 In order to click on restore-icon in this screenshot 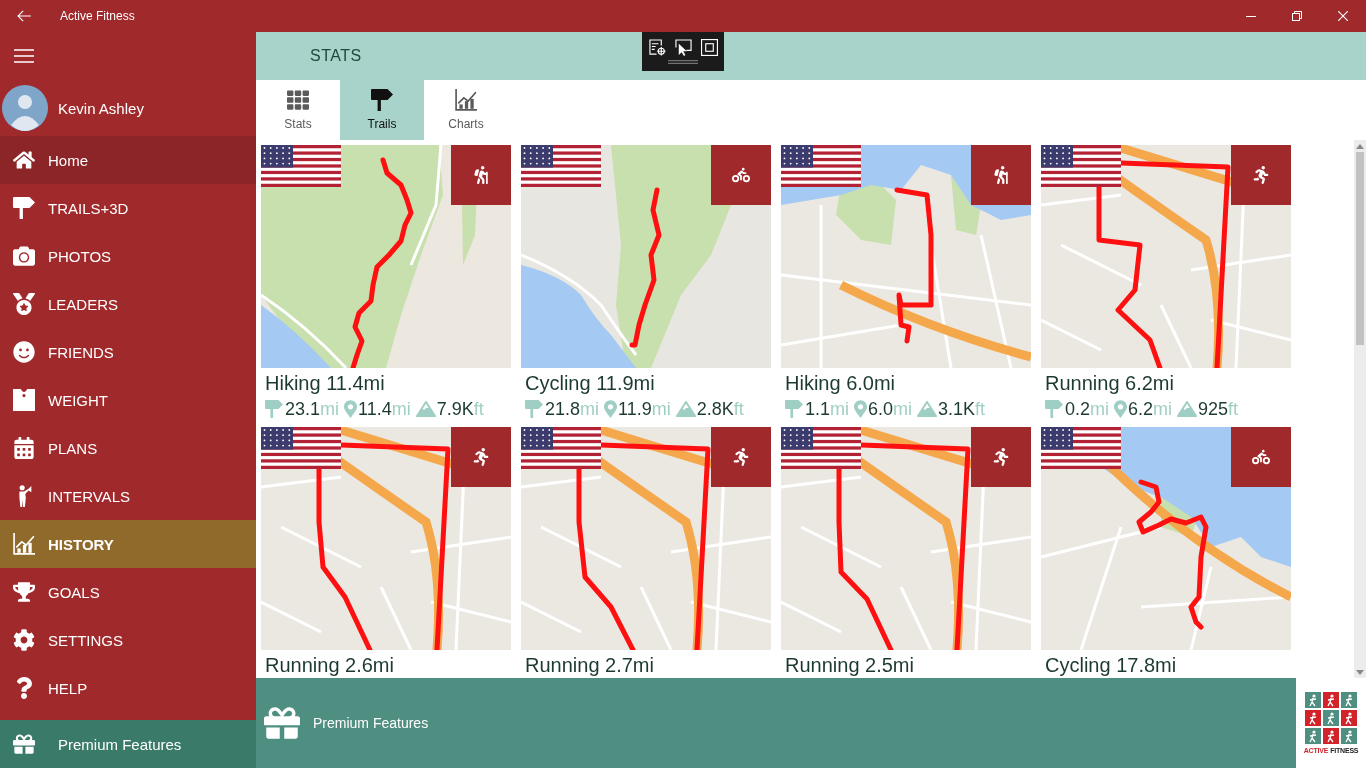, I will do `click(1297, 16)`.